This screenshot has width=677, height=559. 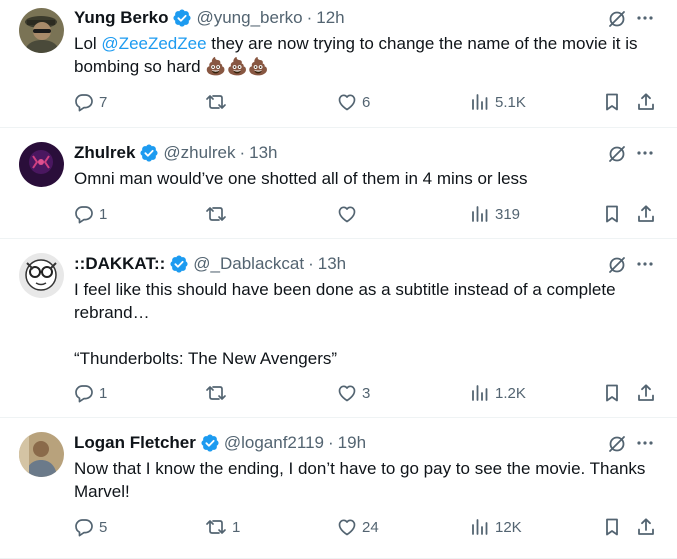 What do you see at coordinates (248, 264) in the screenshot?
I see `author-handle: @_Dablackcat` at bounding box center [248, 264].